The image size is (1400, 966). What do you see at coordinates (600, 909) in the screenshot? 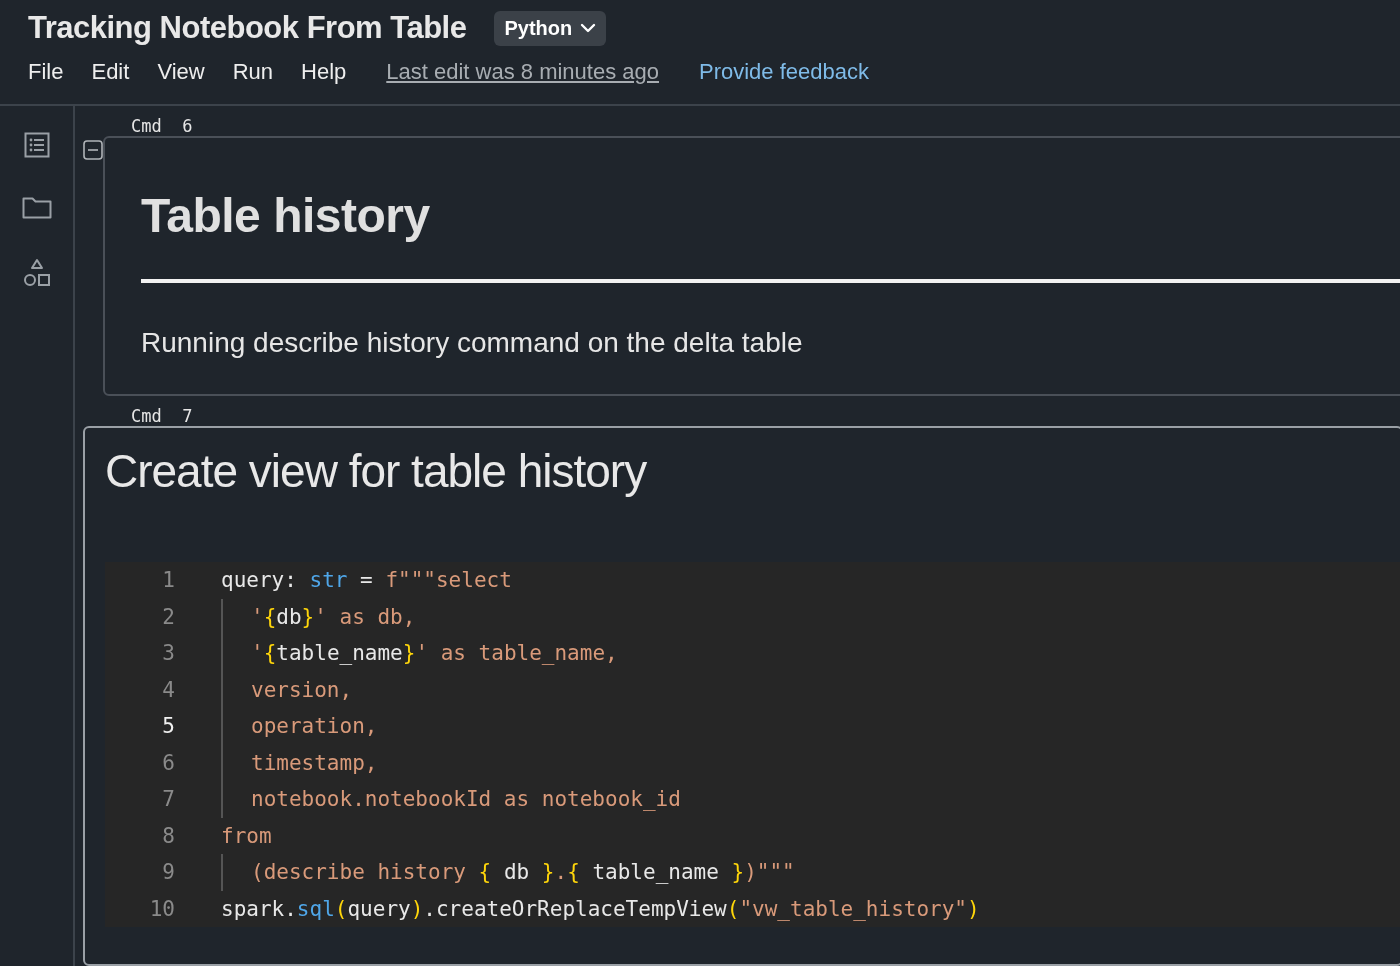
I see `code-line: spark.sql(query).createOrReplaceTempView("vw_table_history")` at bounding box center [600, 909].